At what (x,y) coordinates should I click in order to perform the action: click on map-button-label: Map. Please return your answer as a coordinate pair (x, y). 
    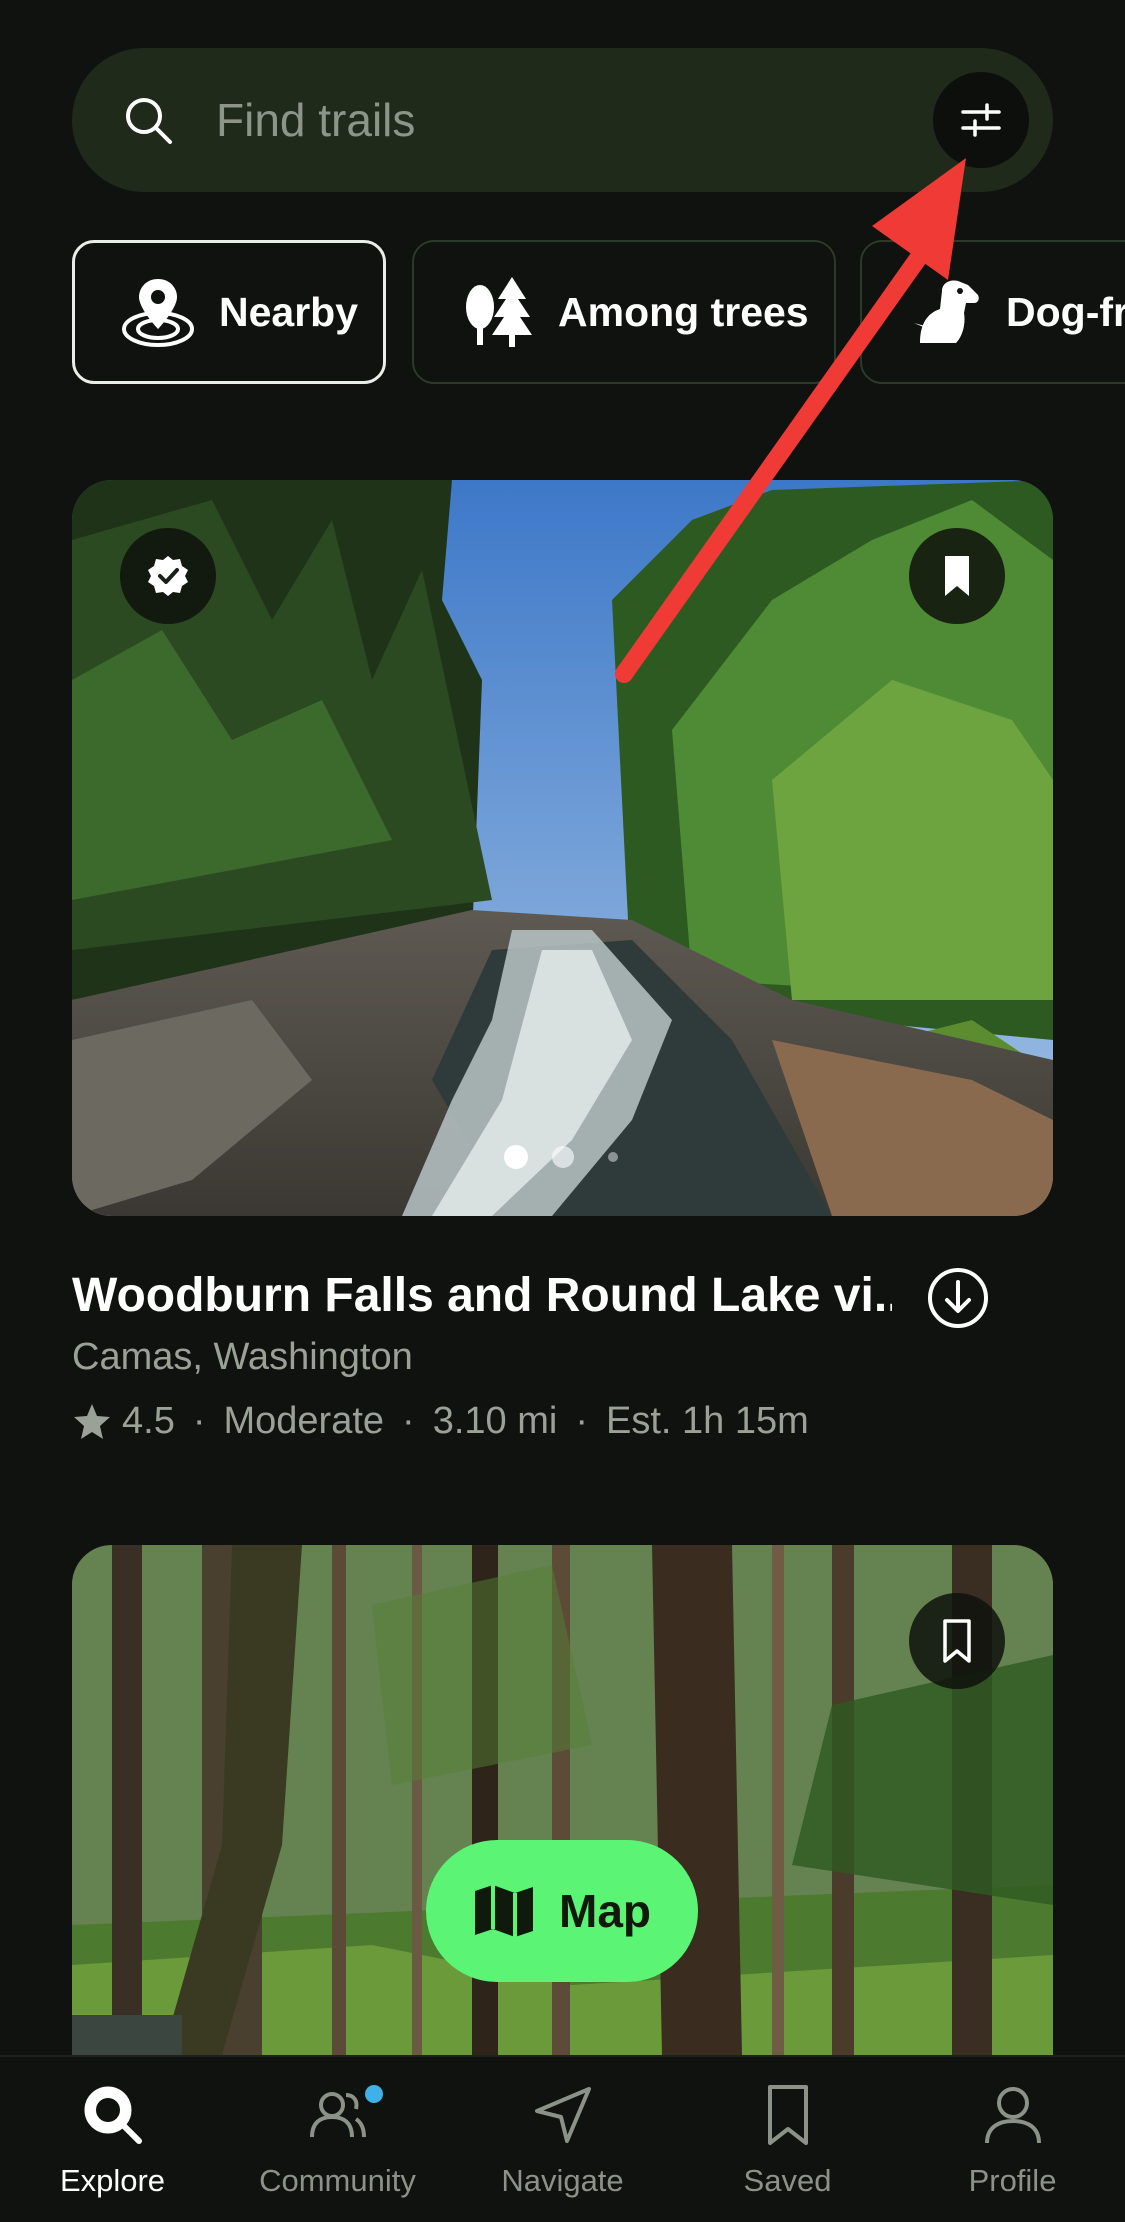
    Looking at the image, I should click on (605, 1911).